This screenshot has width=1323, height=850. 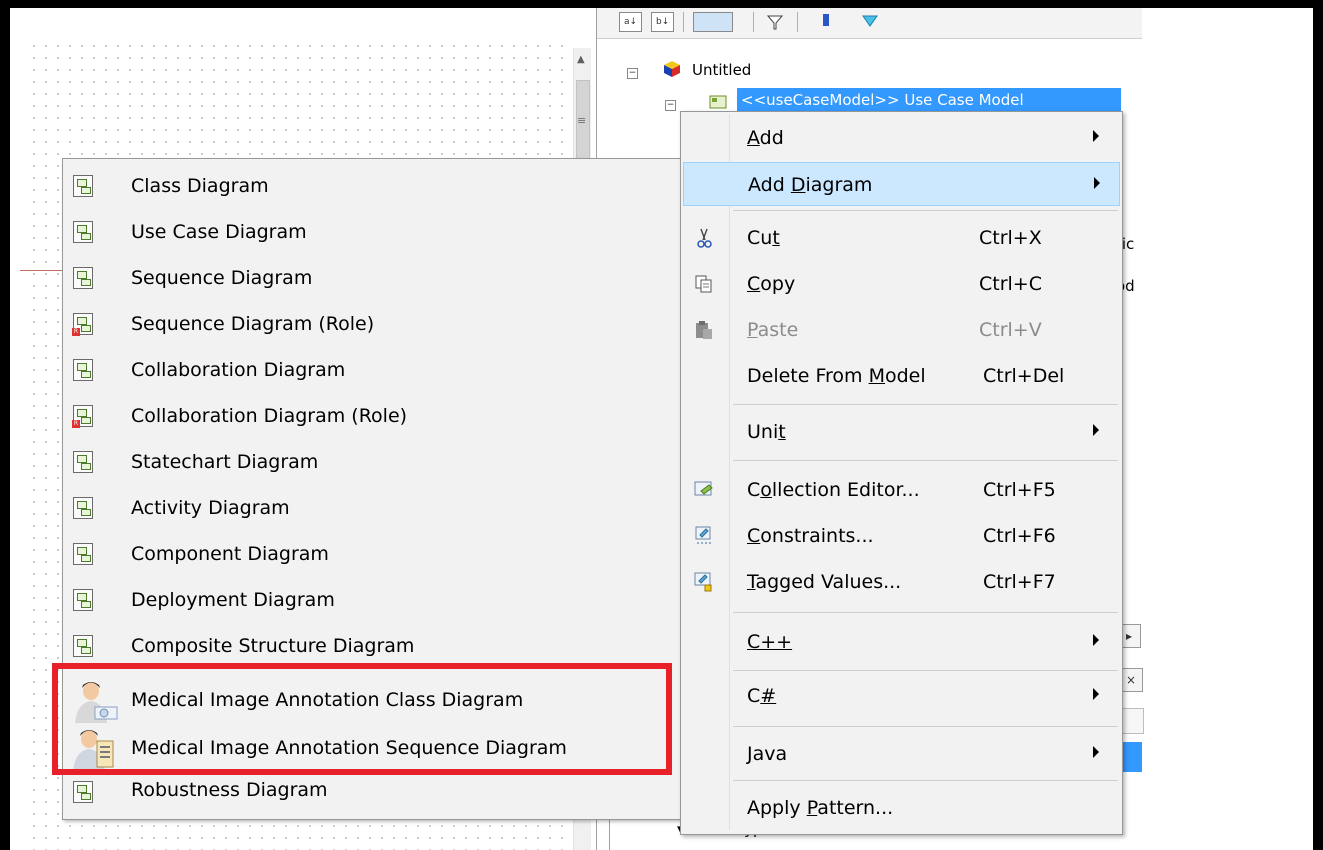 What do you see at coordinates (901, 432) in the screenshot?
I see `menu-item-unit: Unit` at bounding box center [901, 432].